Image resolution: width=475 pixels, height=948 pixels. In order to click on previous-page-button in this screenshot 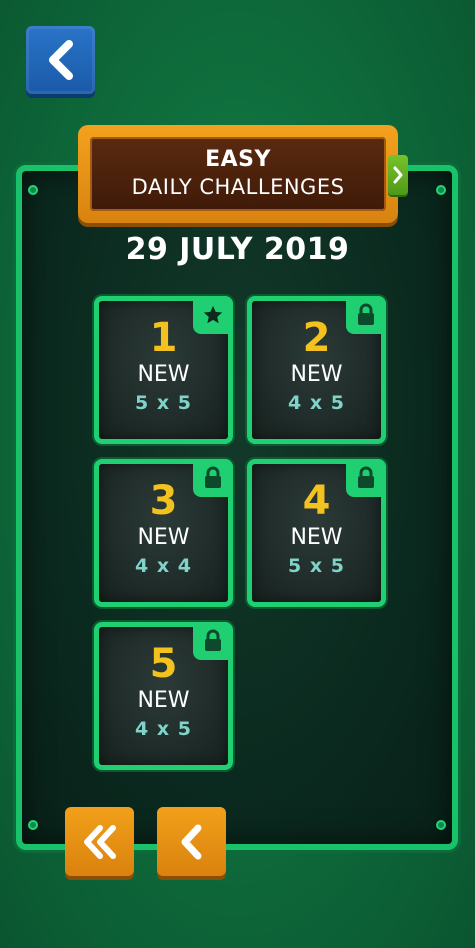, I will do `click(191, 841)`.